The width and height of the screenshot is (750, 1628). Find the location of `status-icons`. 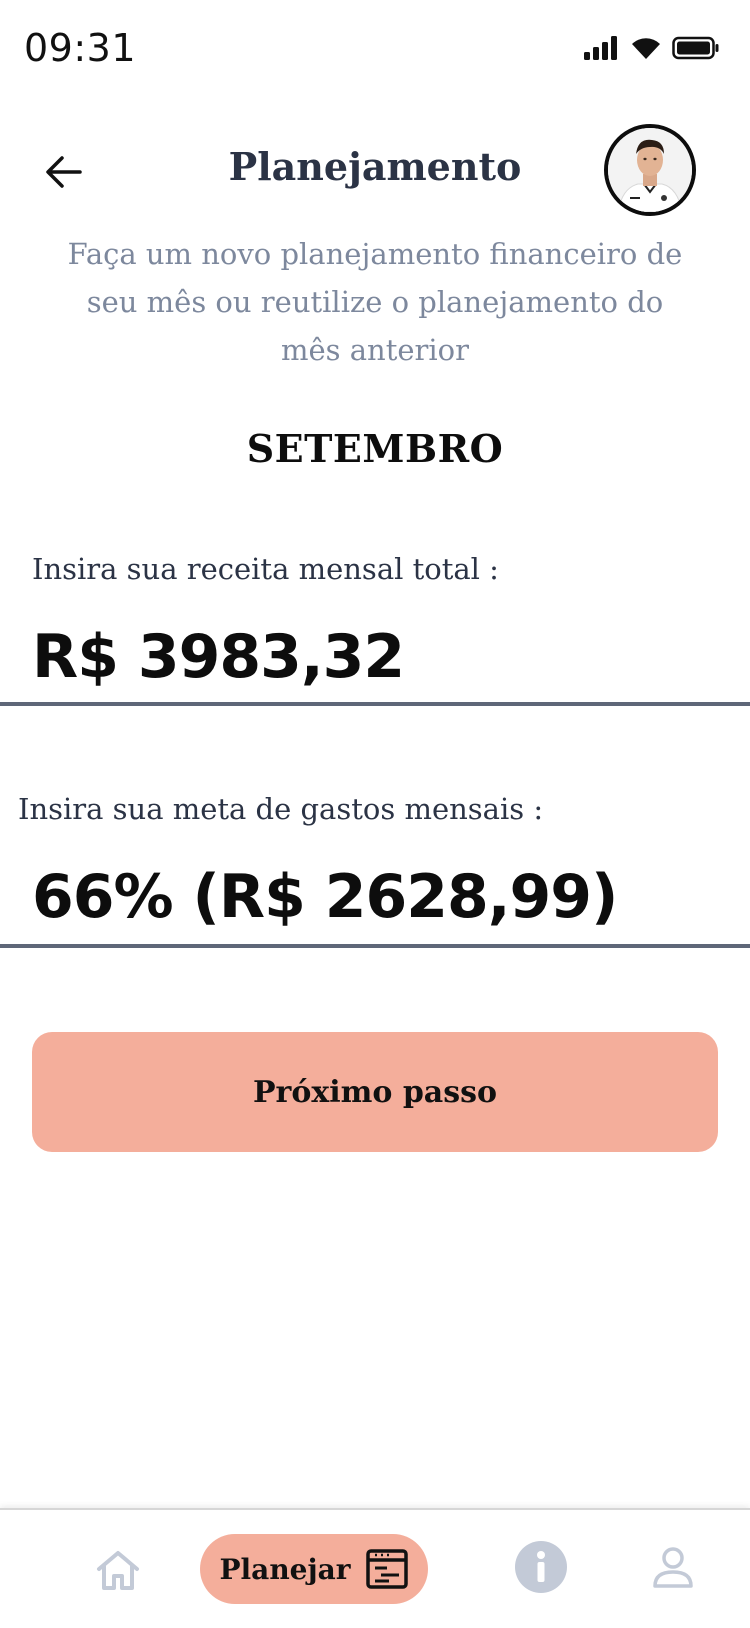

status-icons is located at coordinates (652, 48).